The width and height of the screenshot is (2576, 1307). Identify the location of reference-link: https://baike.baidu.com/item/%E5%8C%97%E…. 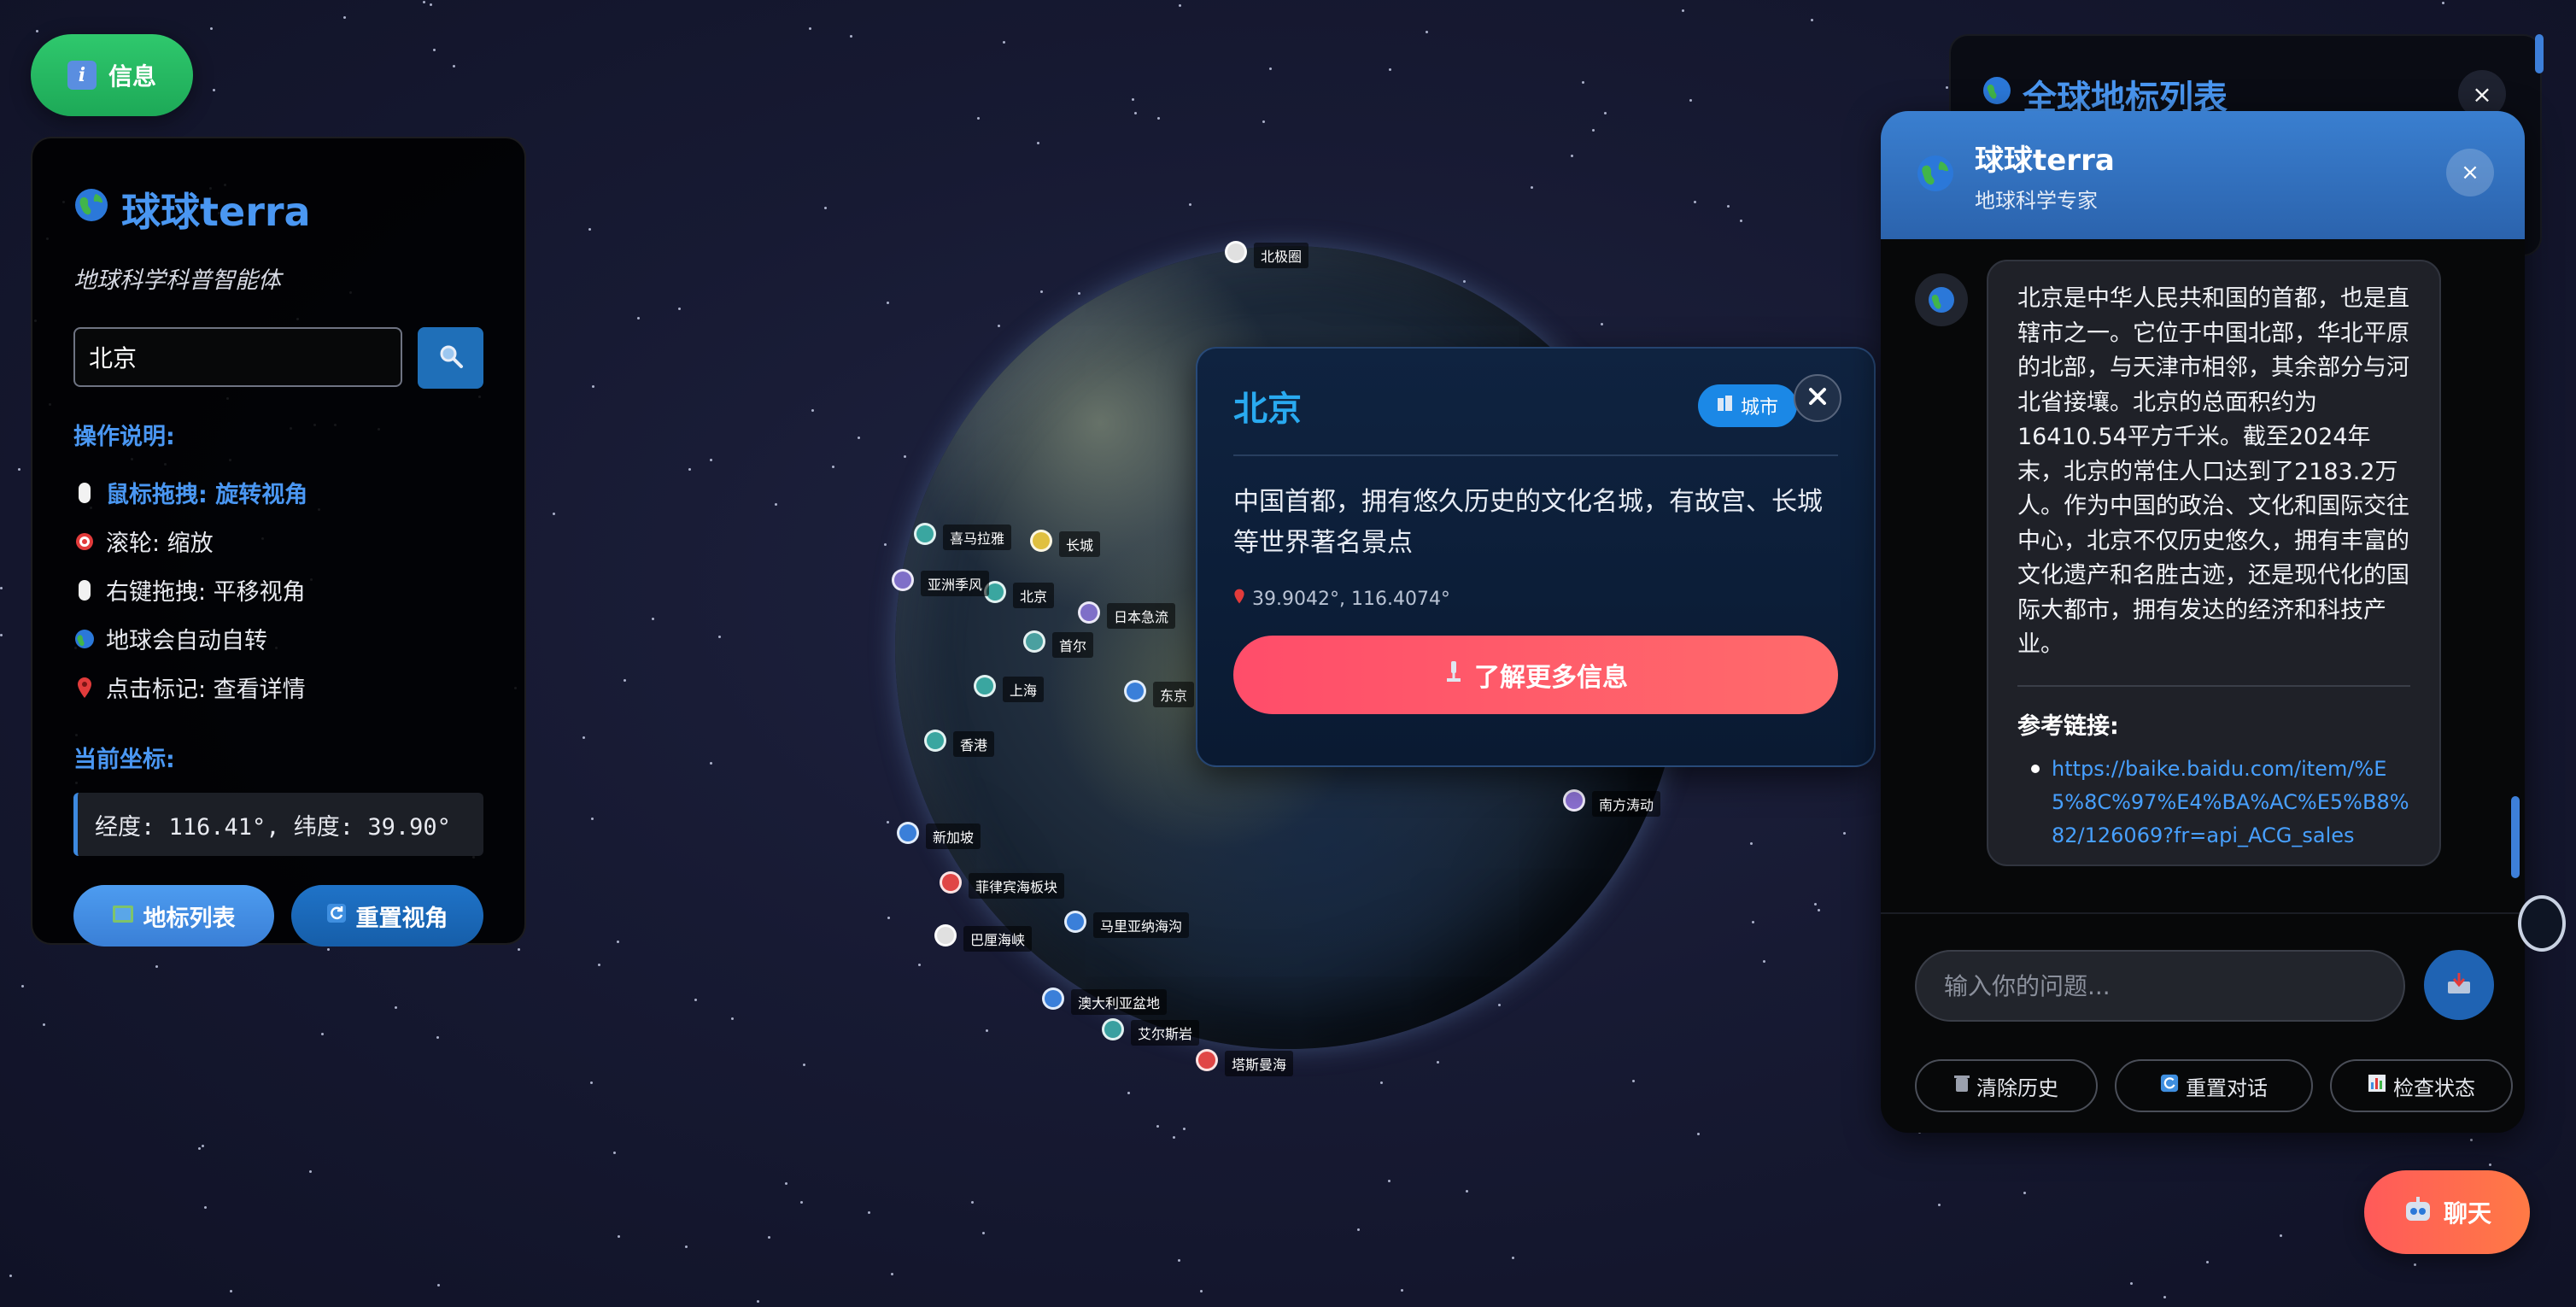
(2231, 803).